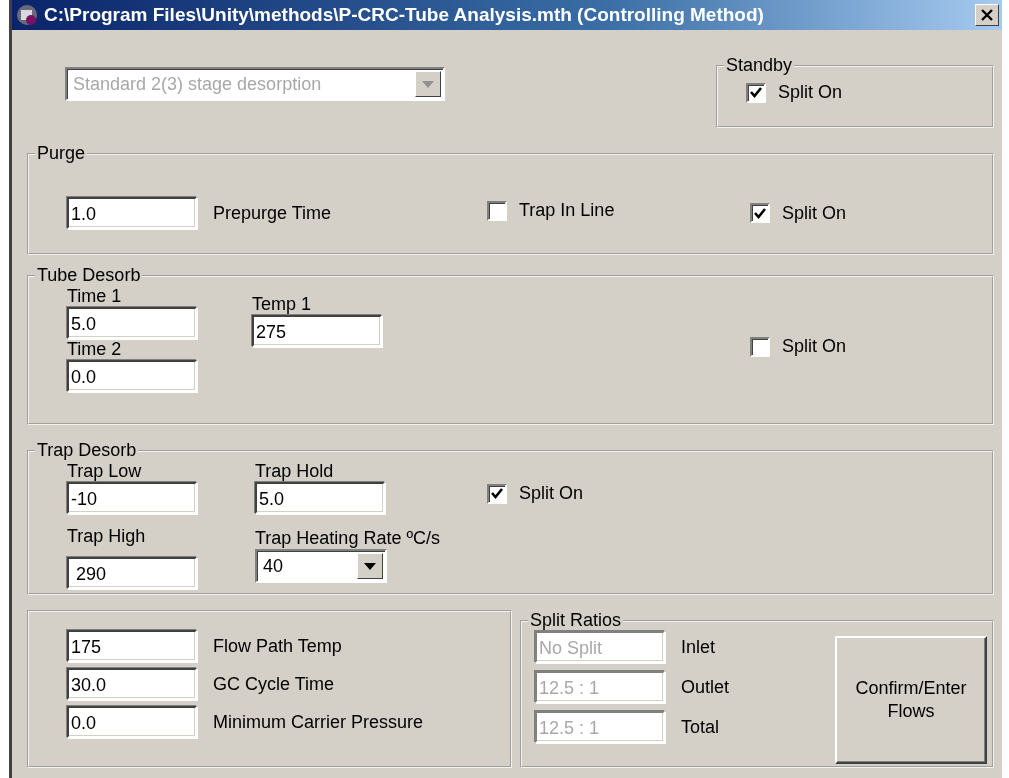  What do you see at coordinates (132, 213) in the screenshot?
I see `input-field: 1.0` at bounding box center [132, 213].